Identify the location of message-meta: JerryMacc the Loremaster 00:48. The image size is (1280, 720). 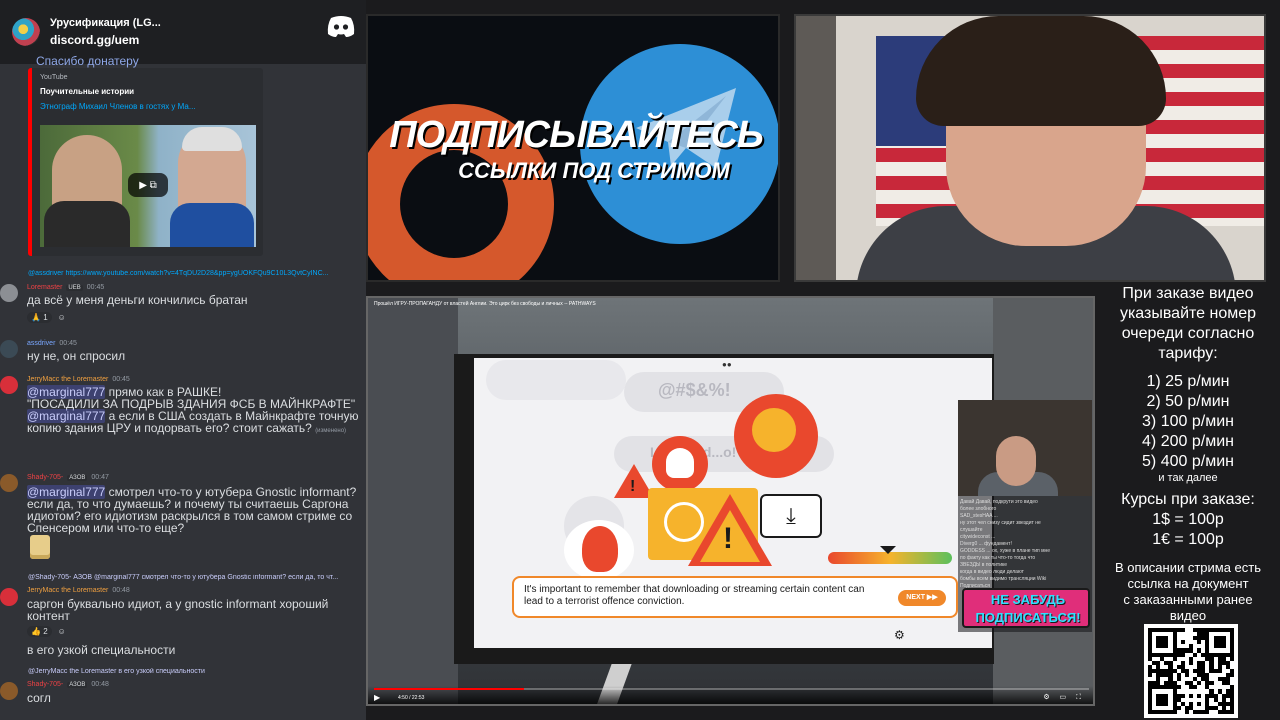
(78, 590).